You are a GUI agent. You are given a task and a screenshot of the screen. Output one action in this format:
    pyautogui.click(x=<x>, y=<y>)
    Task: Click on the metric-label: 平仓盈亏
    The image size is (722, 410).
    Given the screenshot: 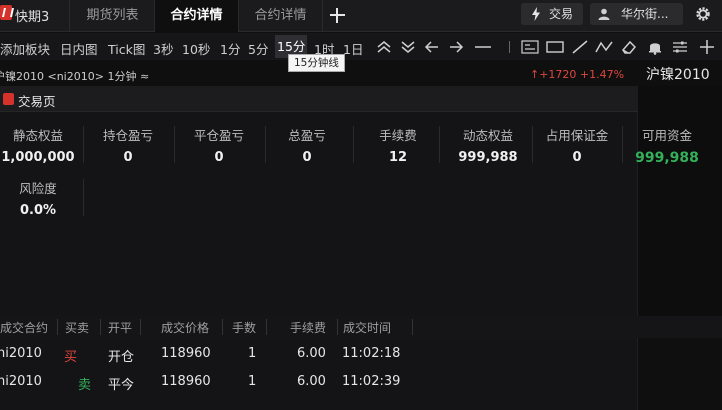 What is the action you would take?
    pyautogui.click(x=218, y=135)
    